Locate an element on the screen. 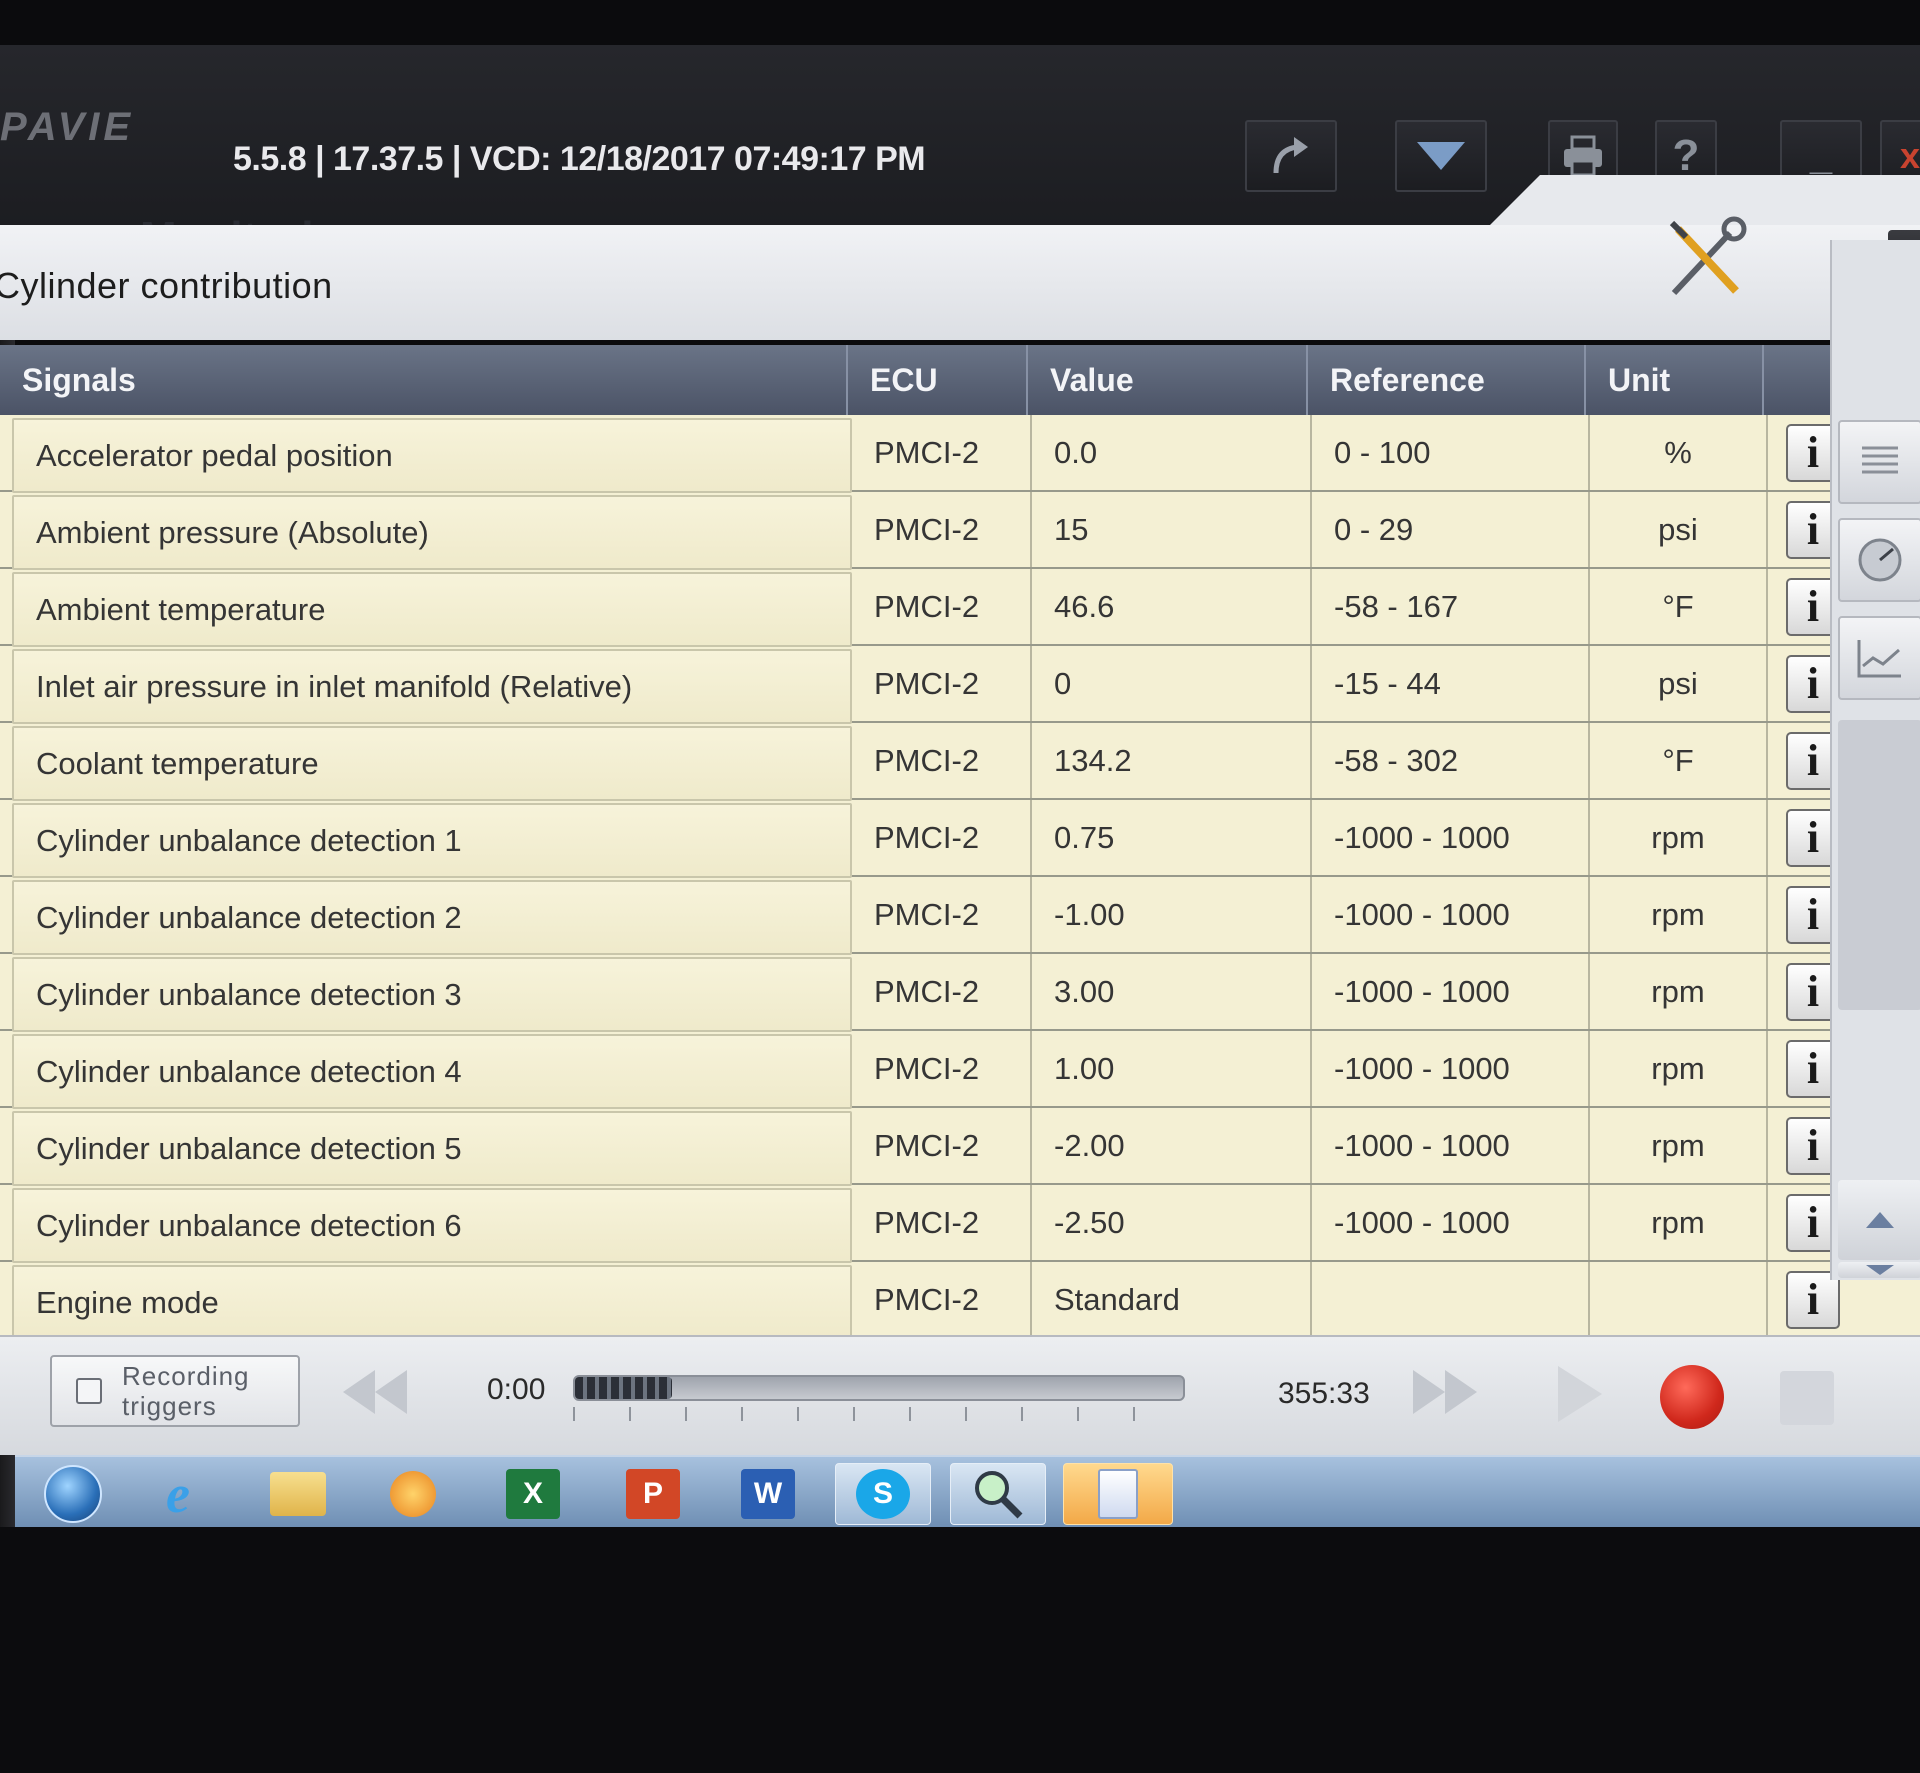 The image size is (1920, 1773). signal-name: Cylinder unbalance detection 5 is located at coordinates (432, 1148).